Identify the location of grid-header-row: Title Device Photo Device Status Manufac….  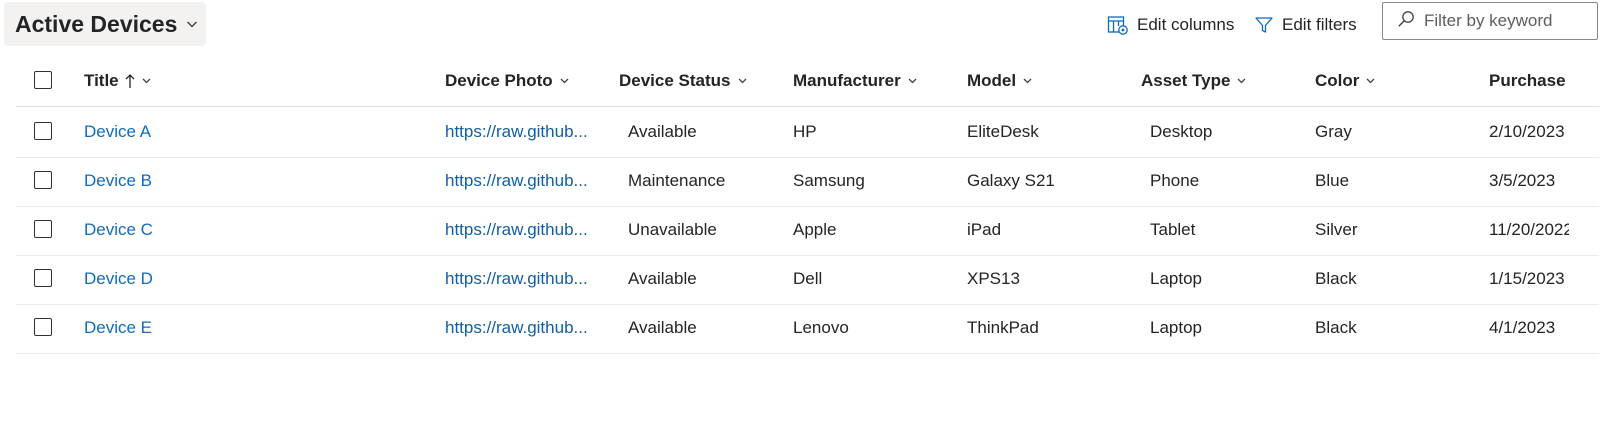
(807, 81).